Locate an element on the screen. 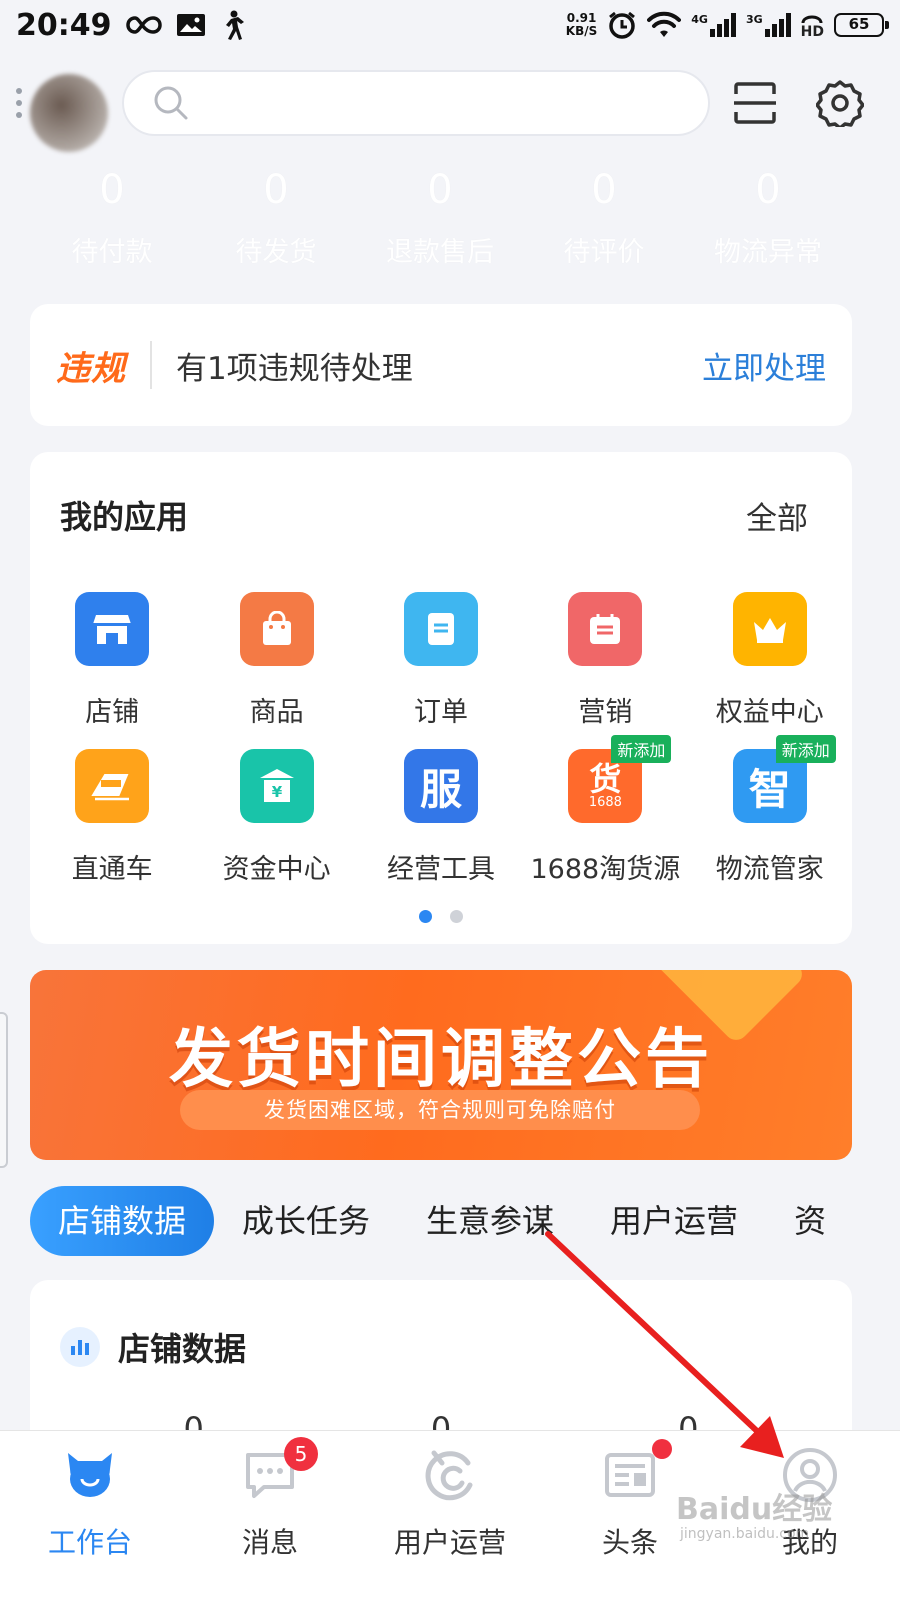 The image size is (900, 1600). app-benefits-center: 权益中心 is located at coordinates (770, 668).